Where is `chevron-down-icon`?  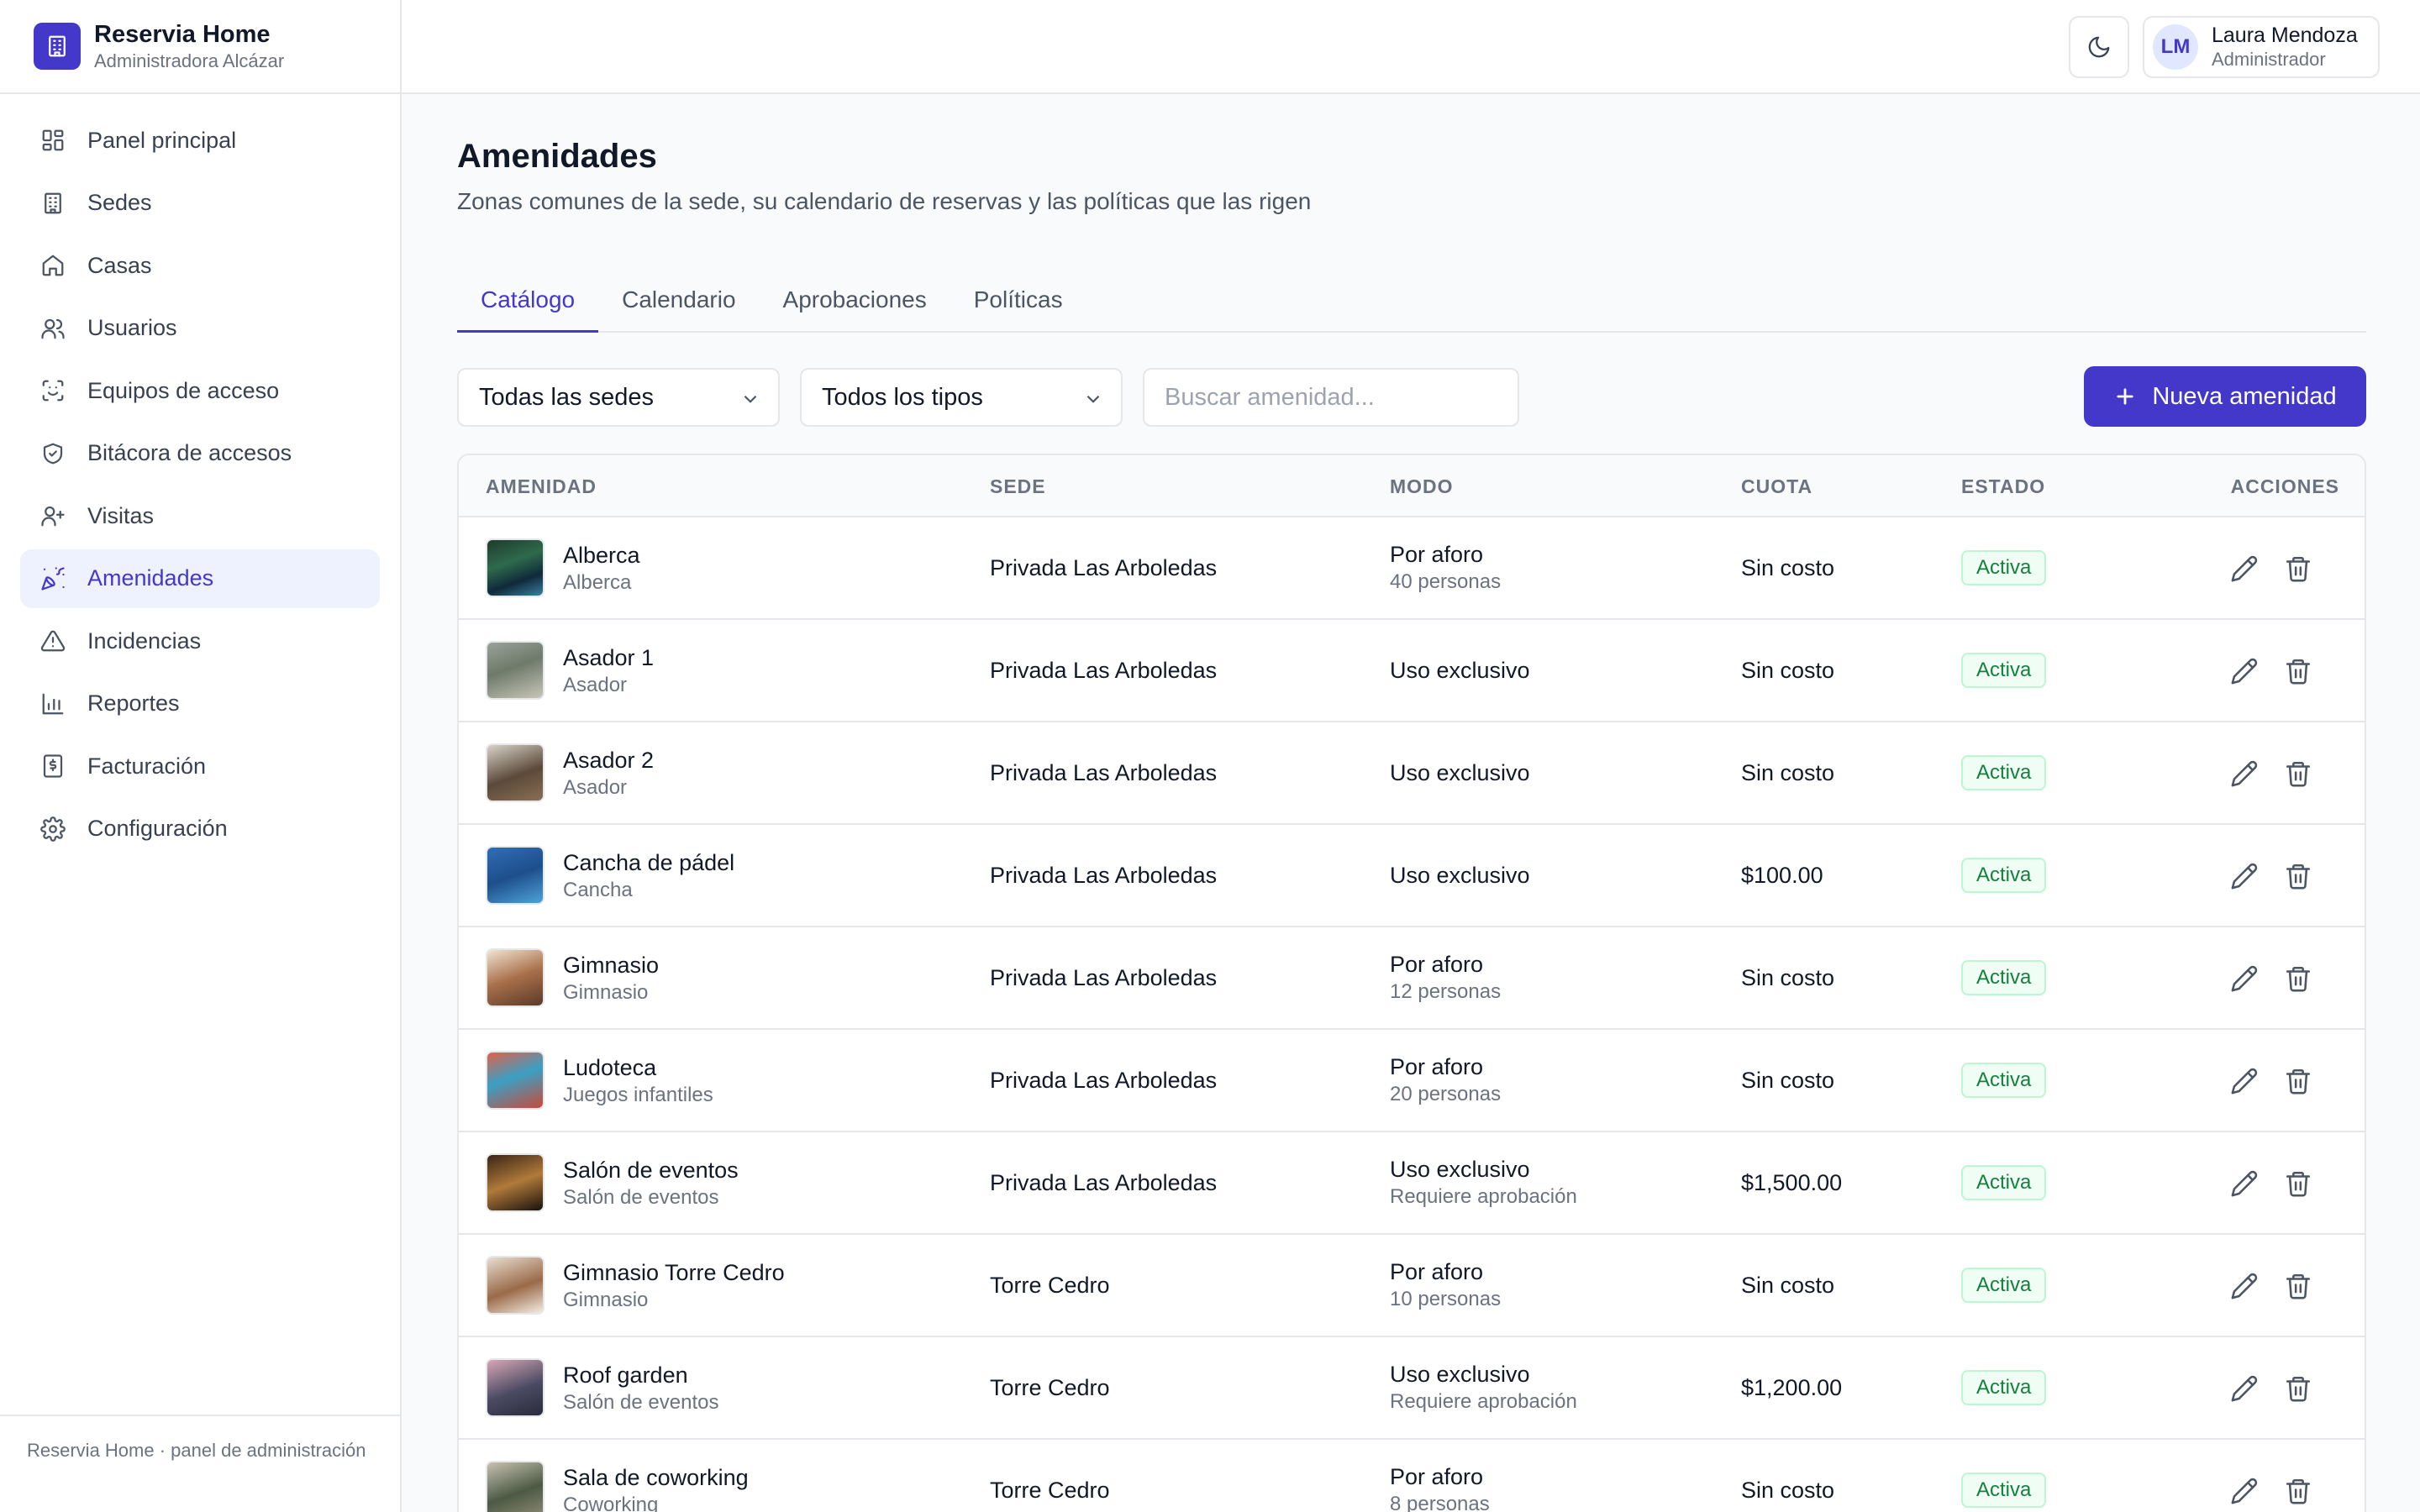
chevron-down-icon is located at coordinates (750, 399).